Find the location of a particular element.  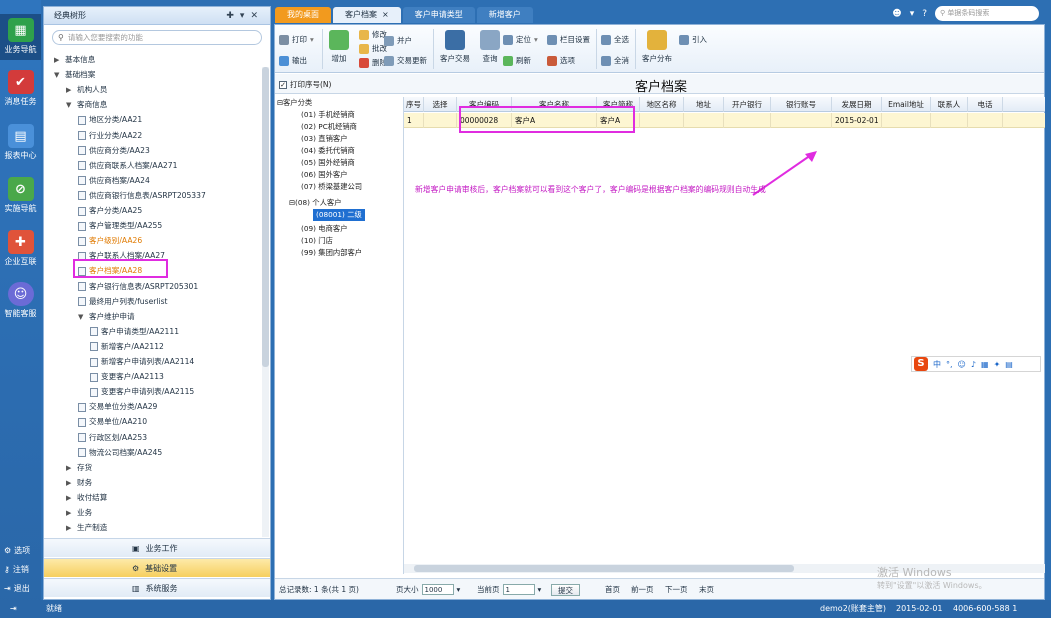

tree-item: 供应商分类/AA23 is located at coordinates (114, 151).